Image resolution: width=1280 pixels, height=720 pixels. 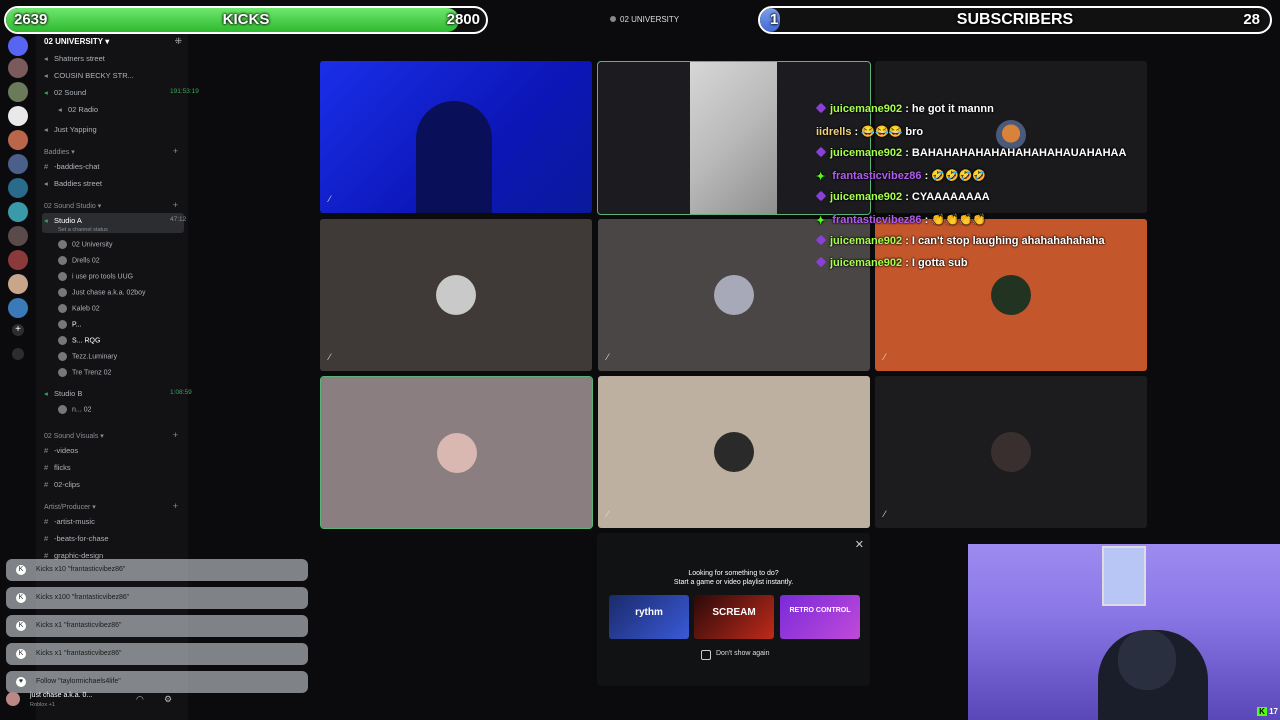 What do you see at coordinates (157, 570) in the screenshot?
I see `kick-alert: K Kicks x10 "frantasticvibez86"` at bounding box center [157, 570].